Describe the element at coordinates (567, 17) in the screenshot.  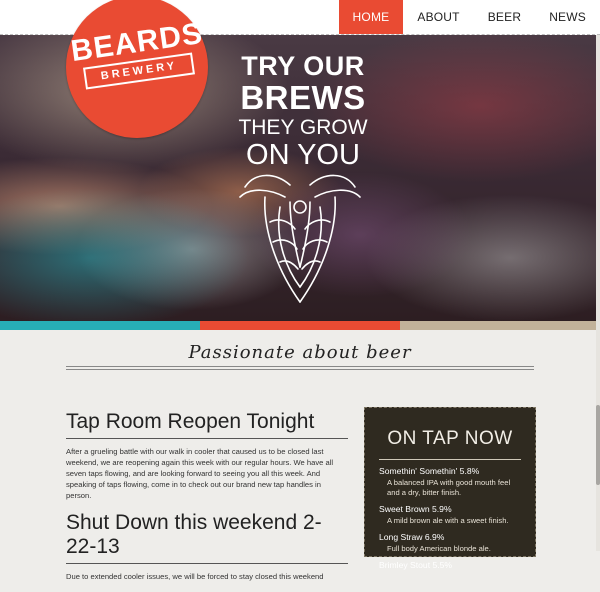
I see `nav-news: NEWS` at that location.